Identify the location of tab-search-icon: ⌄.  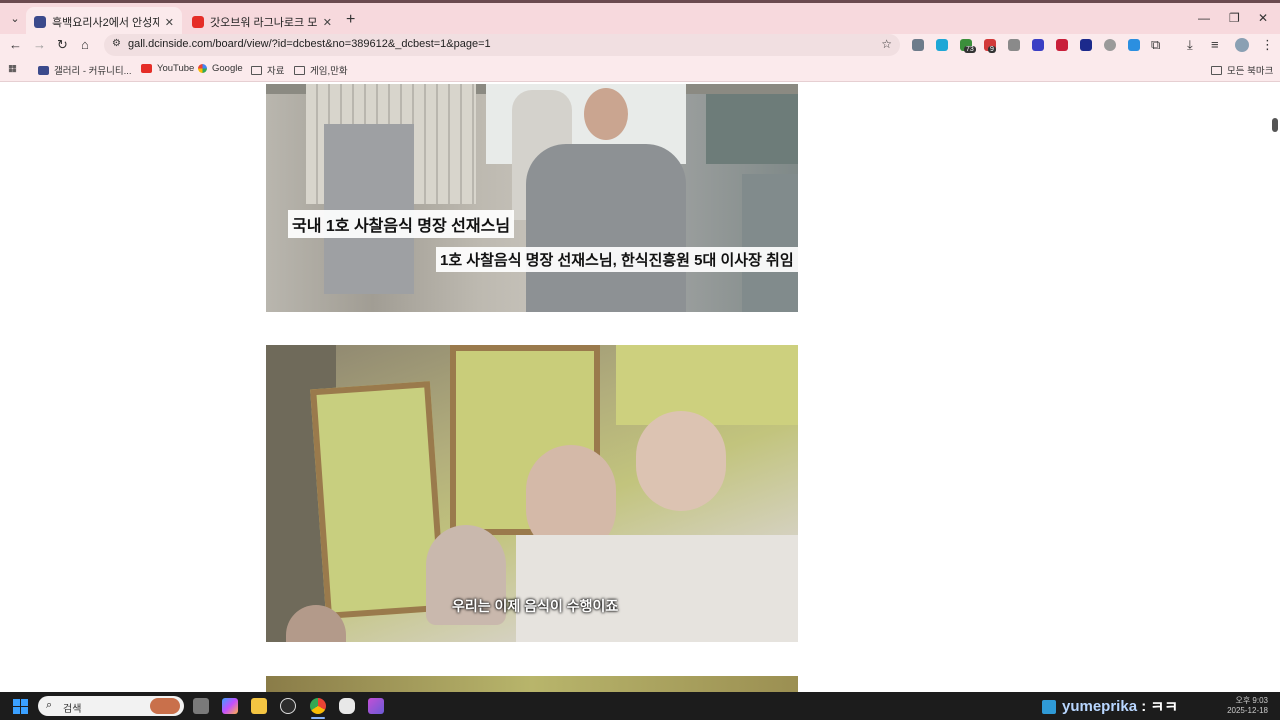
(15, 19).